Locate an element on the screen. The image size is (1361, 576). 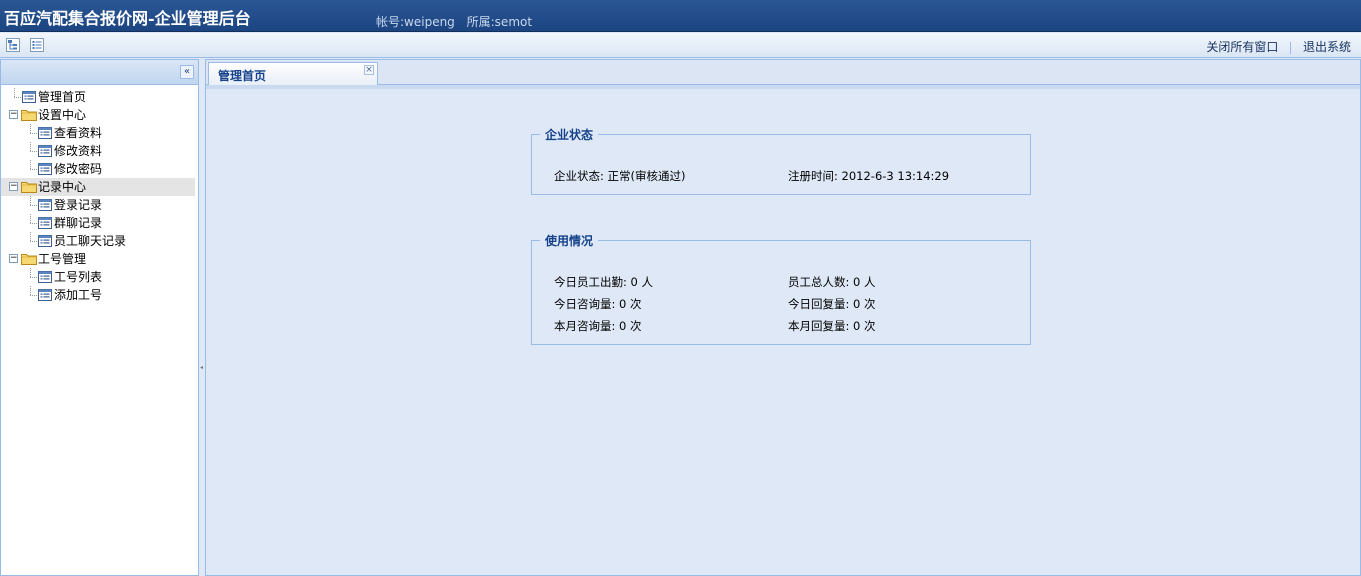
tree-node-10: 工号列表 is located at coordinates (99, 277).